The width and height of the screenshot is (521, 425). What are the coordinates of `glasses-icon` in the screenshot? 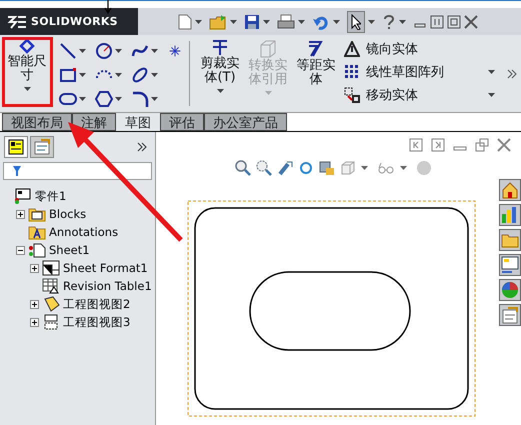 It's located at (386, 168).